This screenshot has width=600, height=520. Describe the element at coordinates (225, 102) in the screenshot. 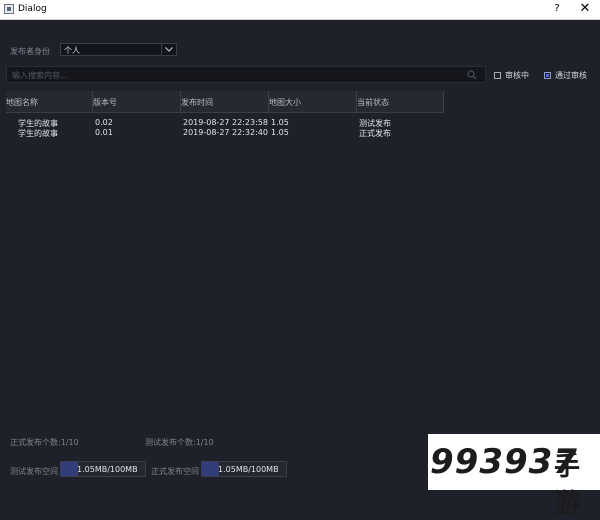

I see `table-header: 地图名称 版本号 发布时间 地图大小 当前状态` at that location.